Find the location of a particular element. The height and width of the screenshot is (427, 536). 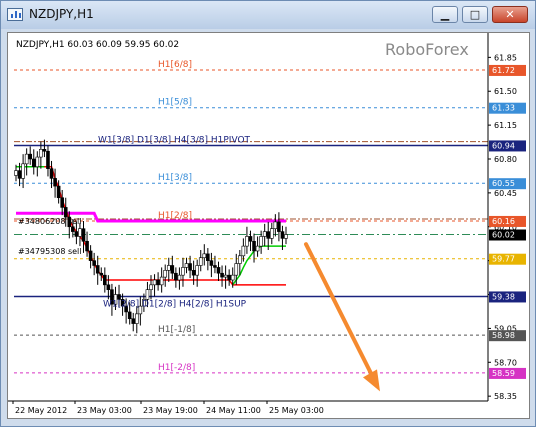

level-label: H1[6/8] is located at coordinates (175, 65).